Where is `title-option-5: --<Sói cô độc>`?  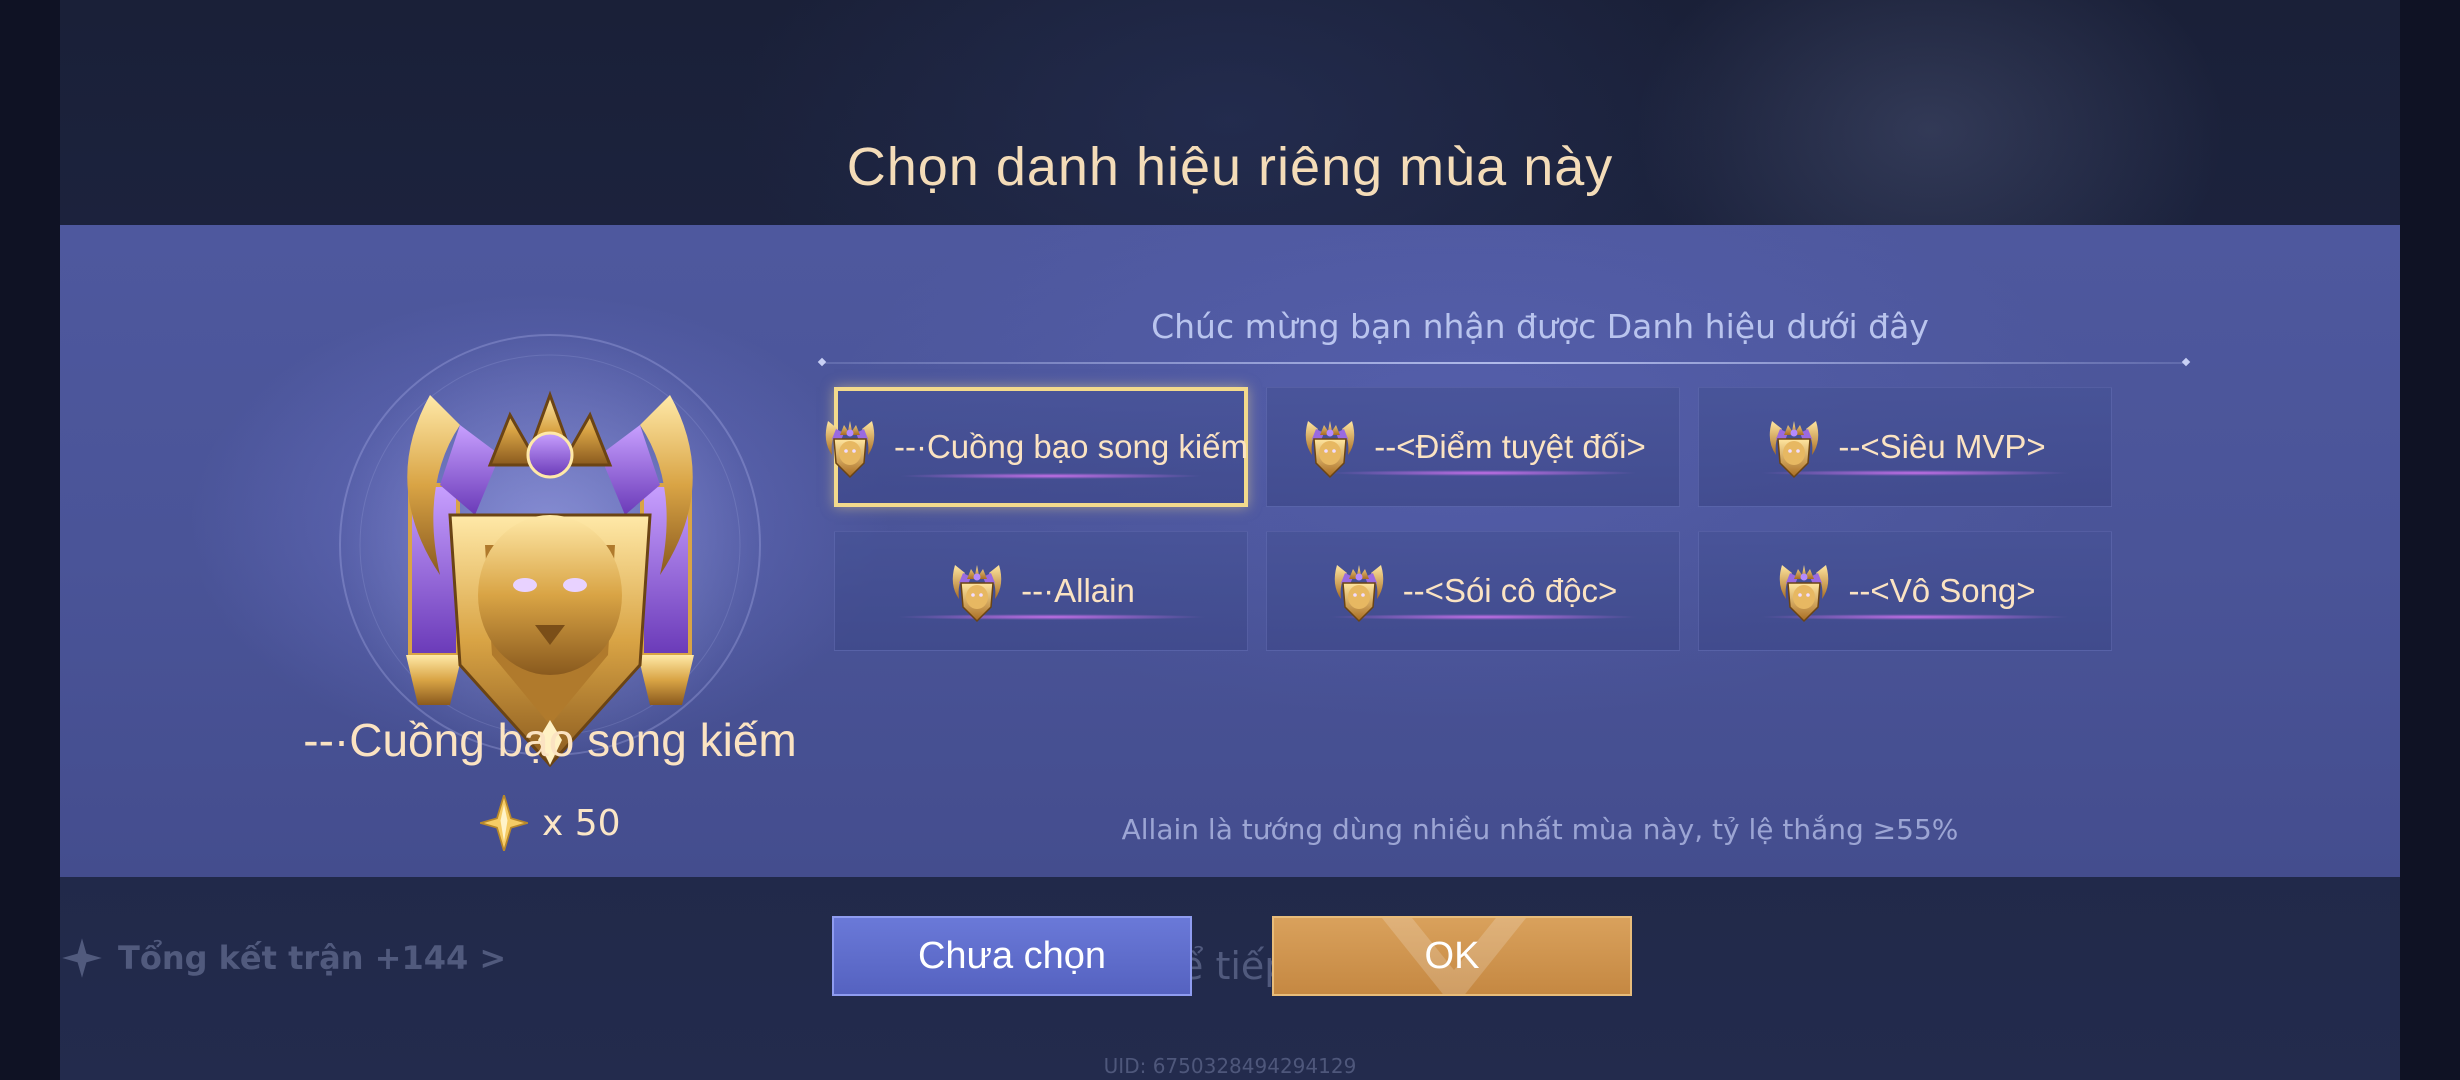 title-option-5: --<Sói cô độc> is located at coordinates (1473, 591).